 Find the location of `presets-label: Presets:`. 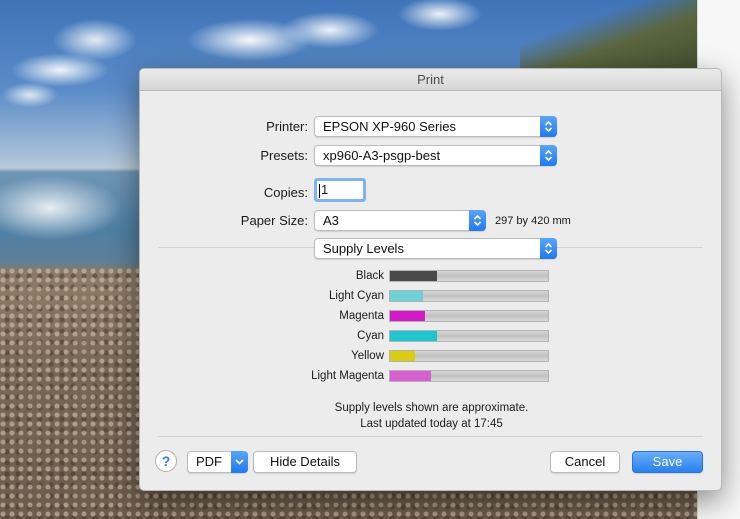

presets-label: Presets: is located at coordinates (284, 155).